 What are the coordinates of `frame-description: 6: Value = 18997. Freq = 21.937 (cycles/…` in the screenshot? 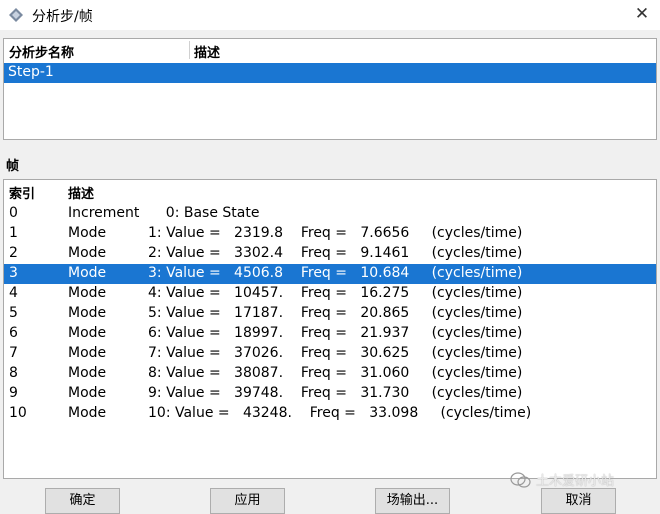 It's located at (335, 333).